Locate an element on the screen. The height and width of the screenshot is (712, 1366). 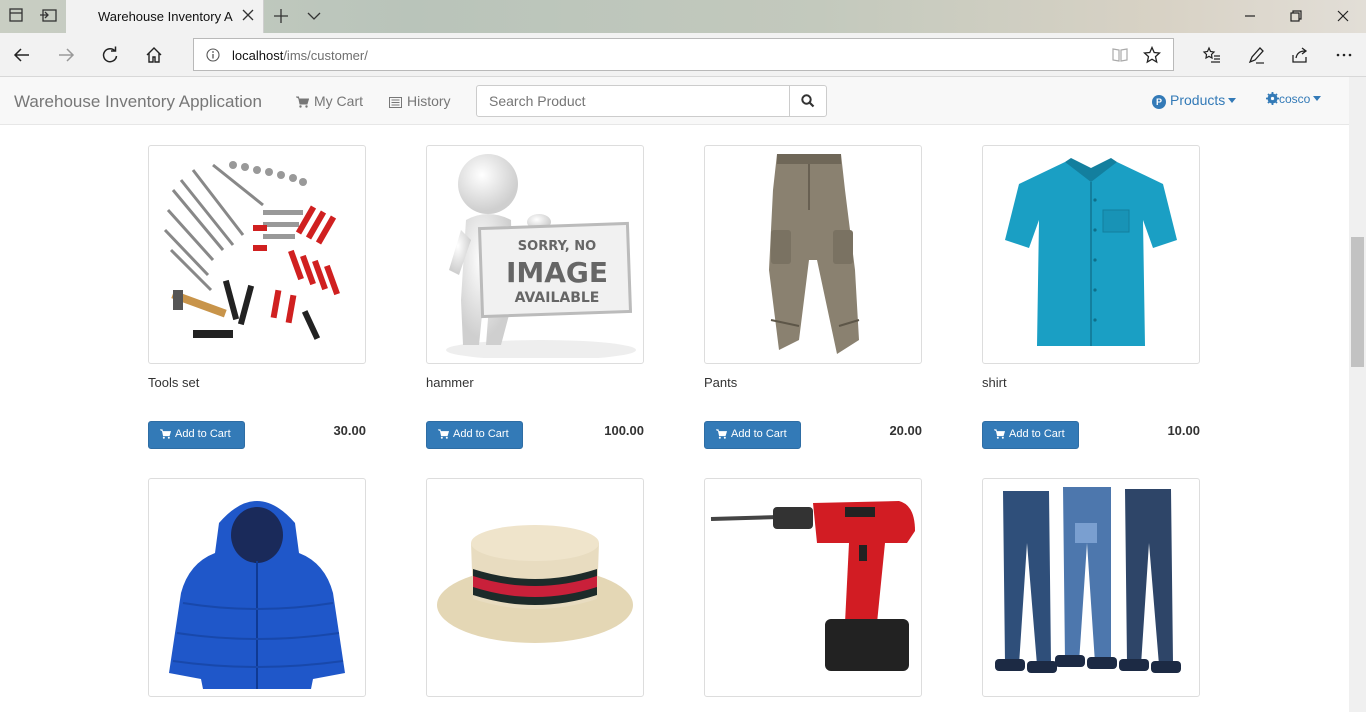
product-image-shirt is located at coordinates (1091, 254).